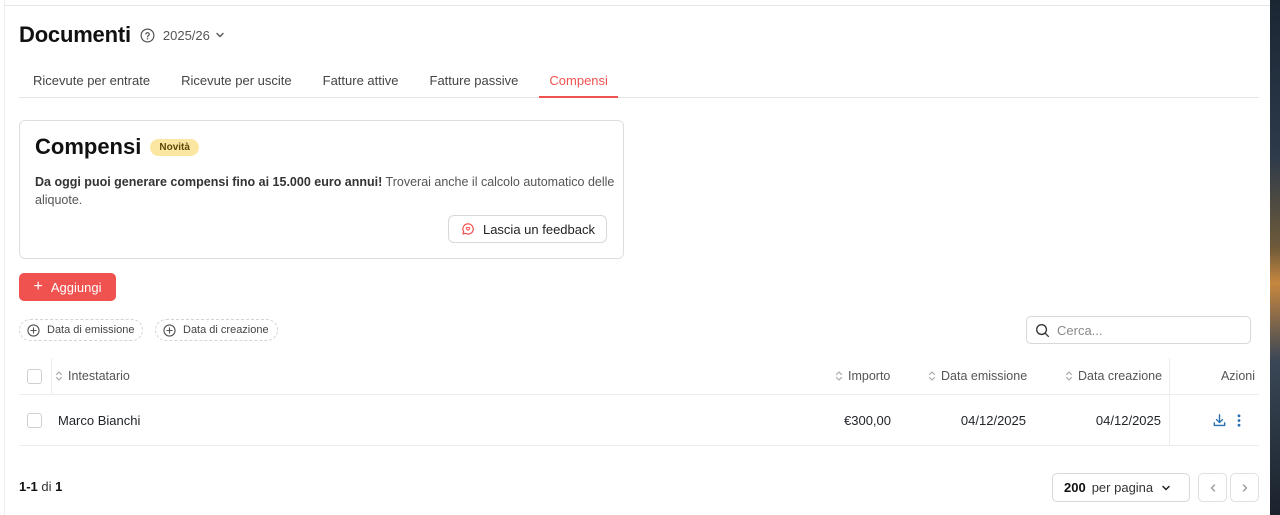  What do you see at coordinates (28, 486) in the screenshot?
I see `pagination-range: 1-1` at bounding box center [28, 486].